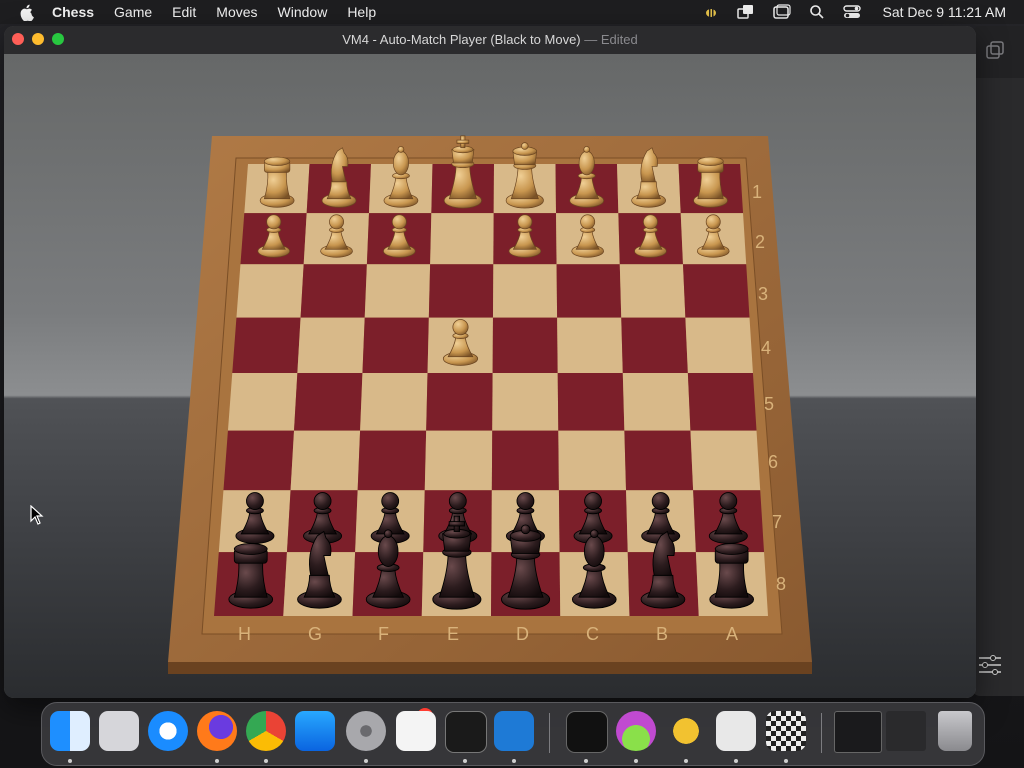 This screenshot has width=1024, height=768. What do you see at coordinates (490, 668) in the screenshot?
I see `board-frame-edge` at bounding box center [490, 668].